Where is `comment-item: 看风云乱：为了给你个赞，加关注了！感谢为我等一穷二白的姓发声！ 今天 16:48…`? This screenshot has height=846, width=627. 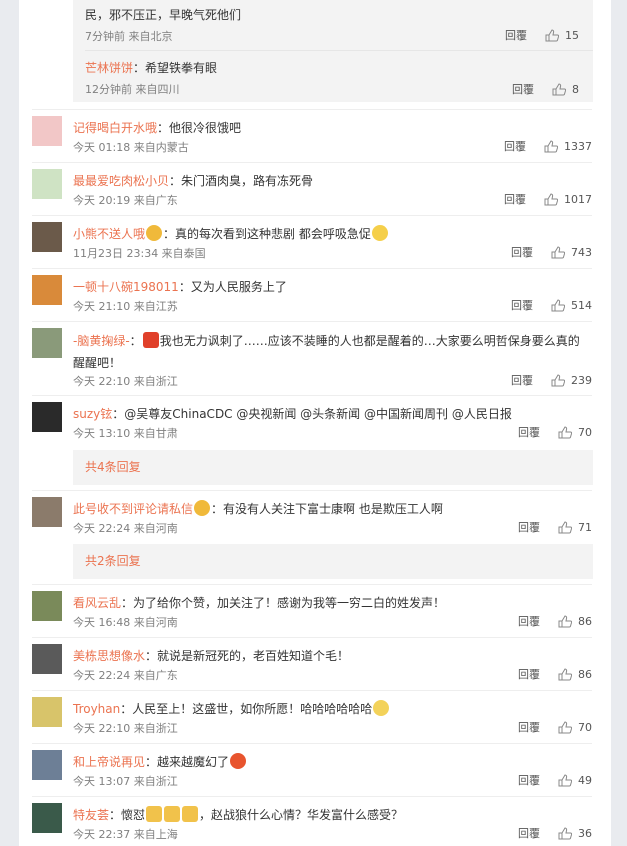
comment-item: 看风云乱：为了给你个赞，加关注了！感谢为我等一穷二白的姓发声！ 今天 16:48… is located at coordinates (312, 612).